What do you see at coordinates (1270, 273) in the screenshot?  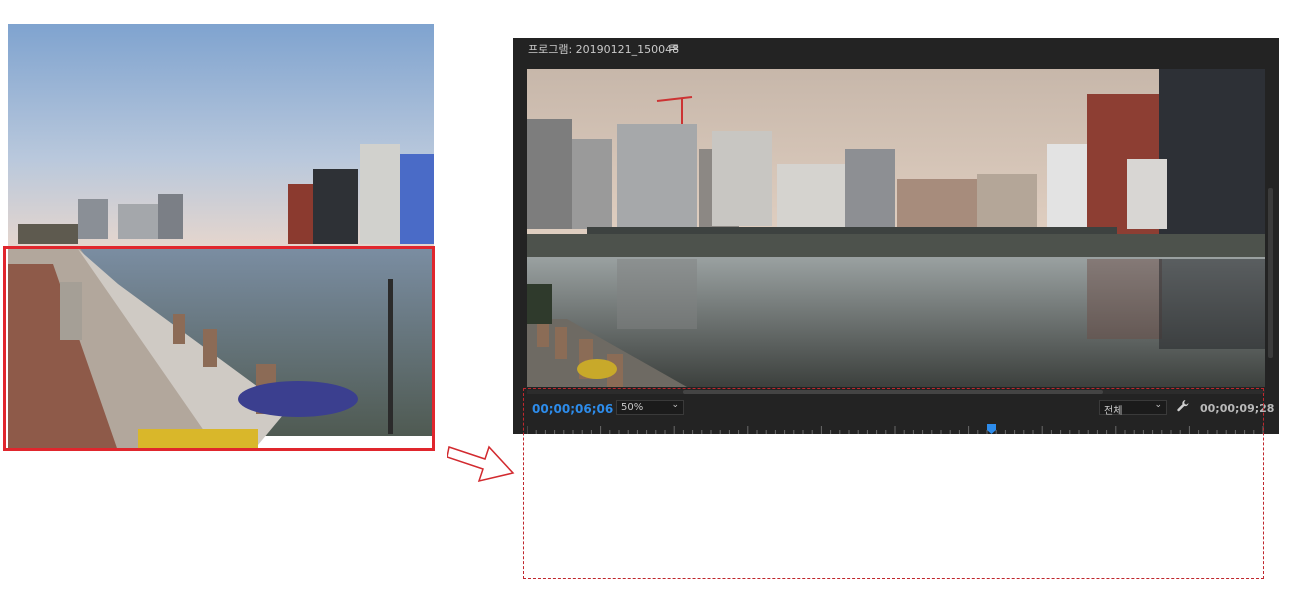 I see `vertical-scrollbar` at bounding box center [1270, 273].